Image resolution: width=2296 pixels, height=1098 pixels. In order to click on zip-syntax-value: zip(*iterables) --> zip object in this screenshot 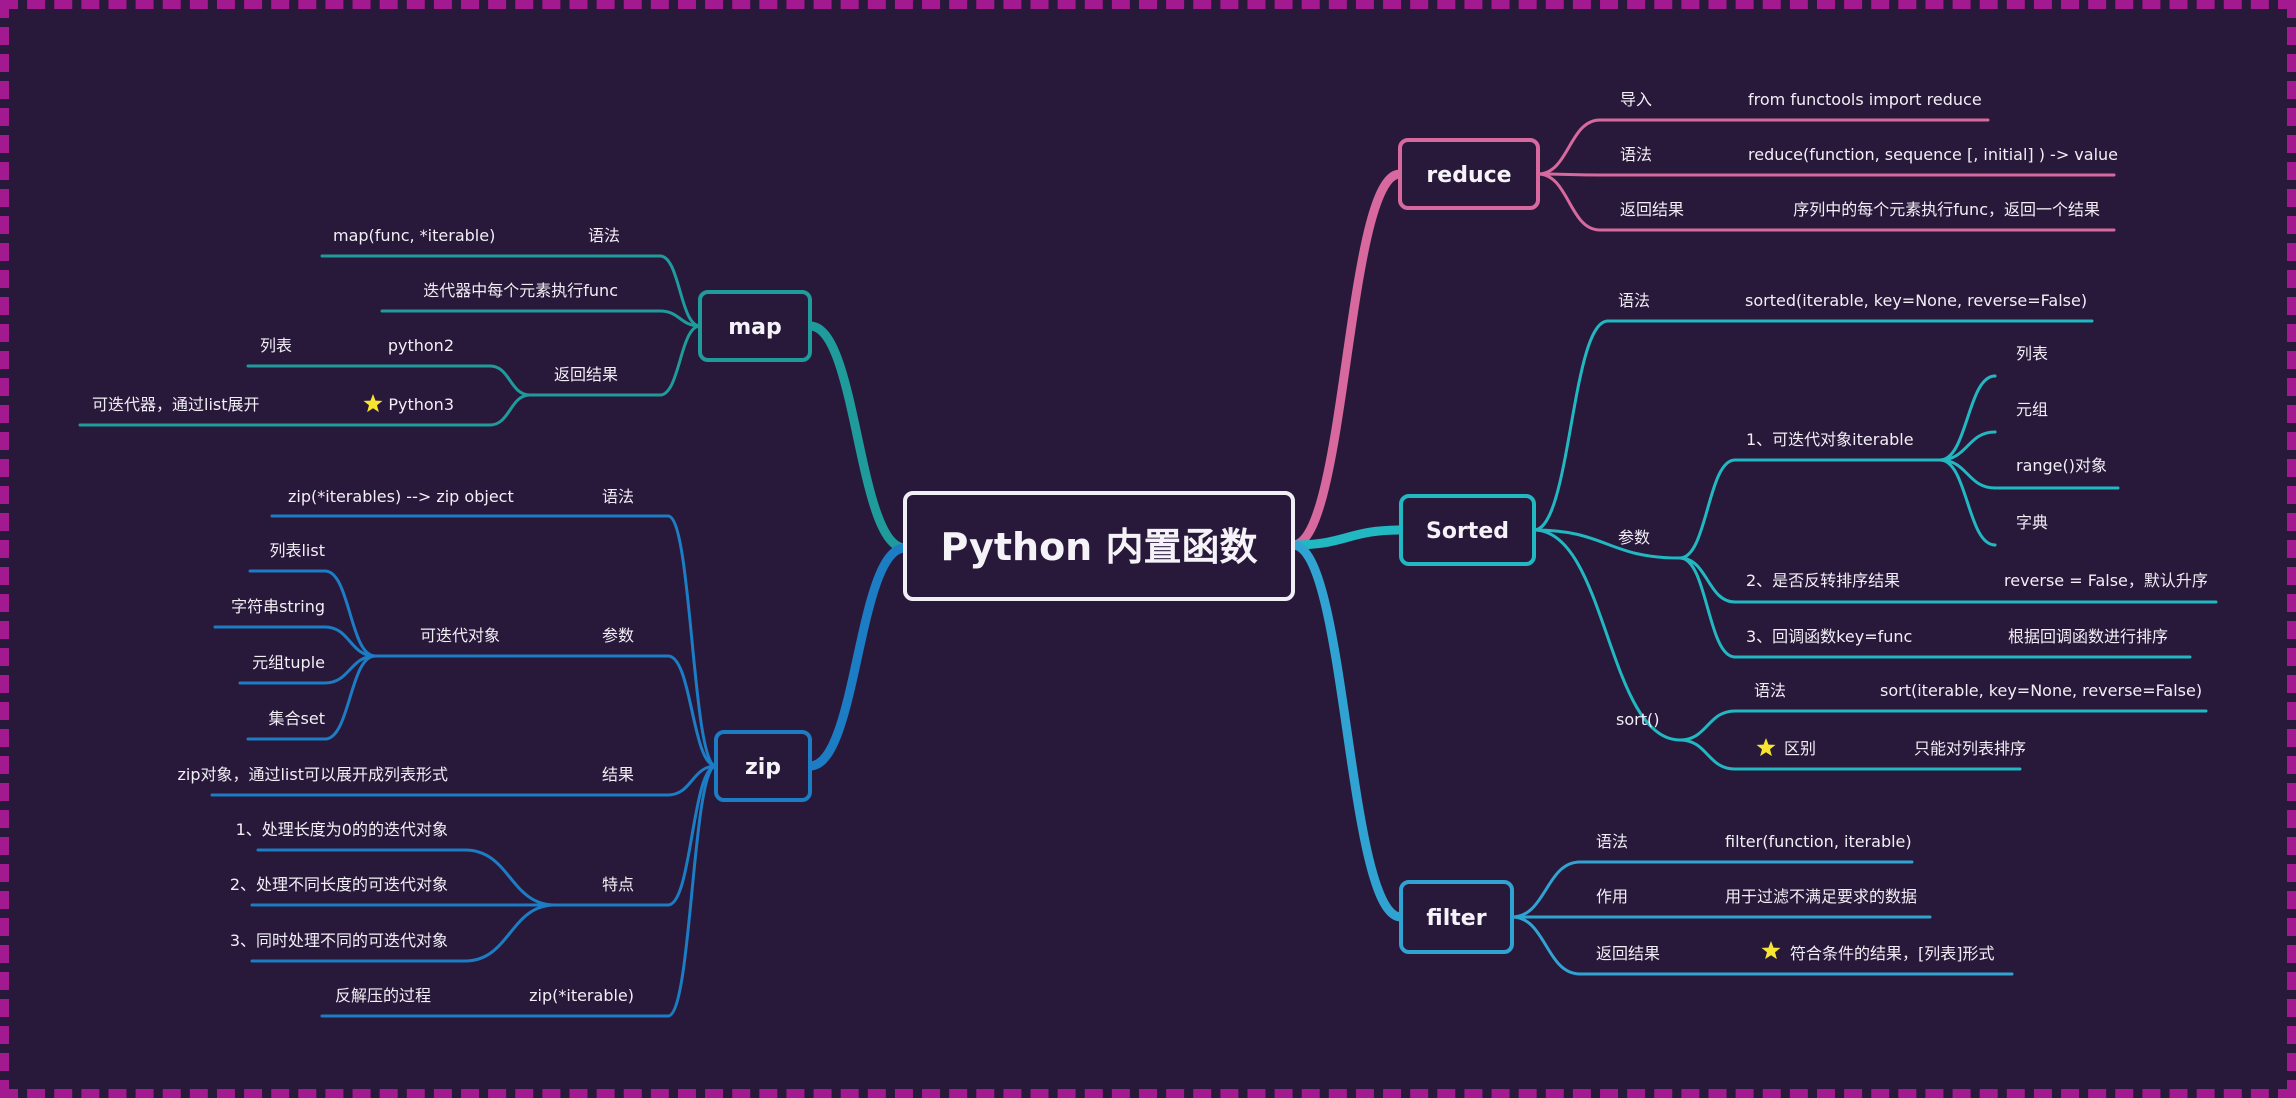, I will do `click(401, 496)`.